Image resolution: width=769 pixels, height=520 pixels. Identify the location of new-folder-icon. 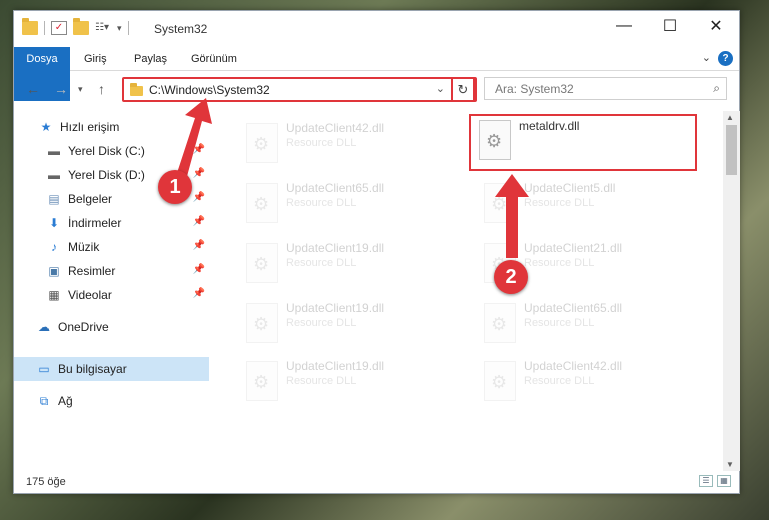
(81, 26).